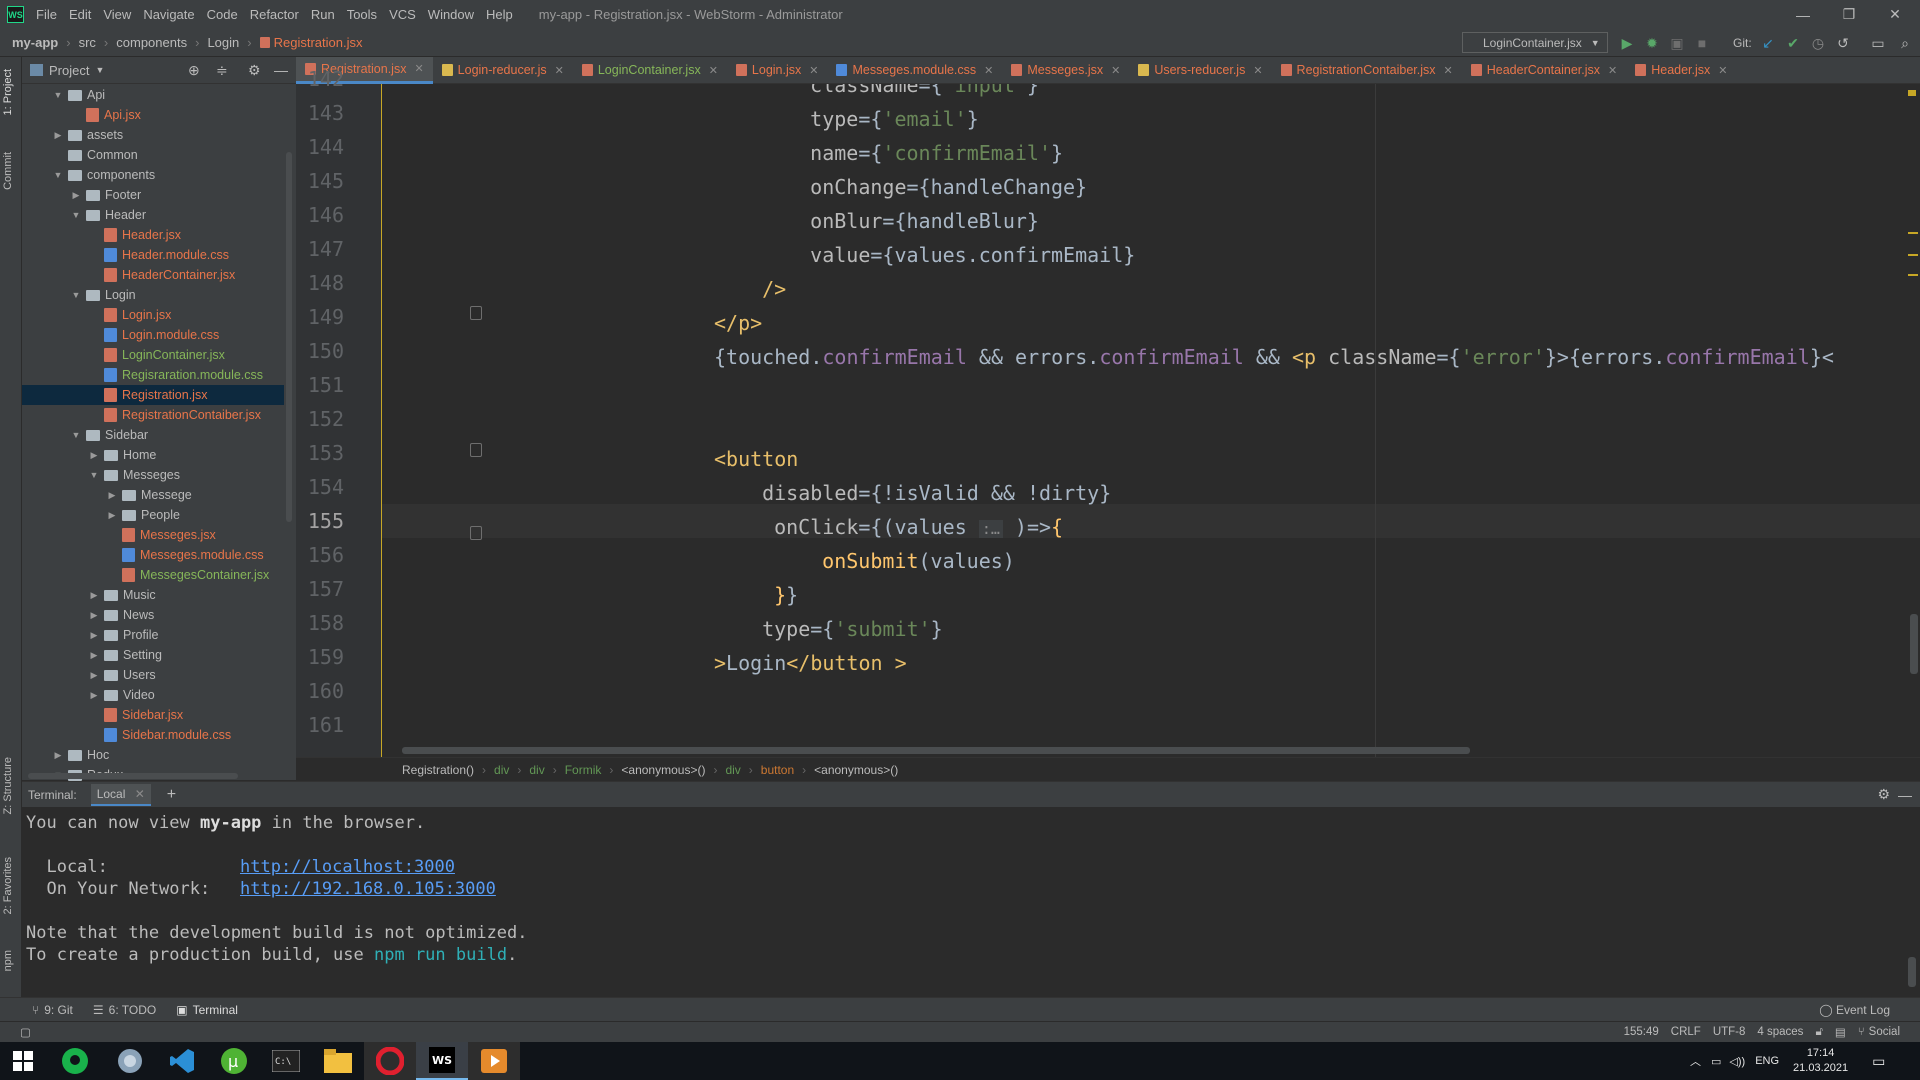  What do you see at coordinates (153, 395) in the screenshot?
I see `tree-file: Registration.jsx` at bounding box center [153, 395].